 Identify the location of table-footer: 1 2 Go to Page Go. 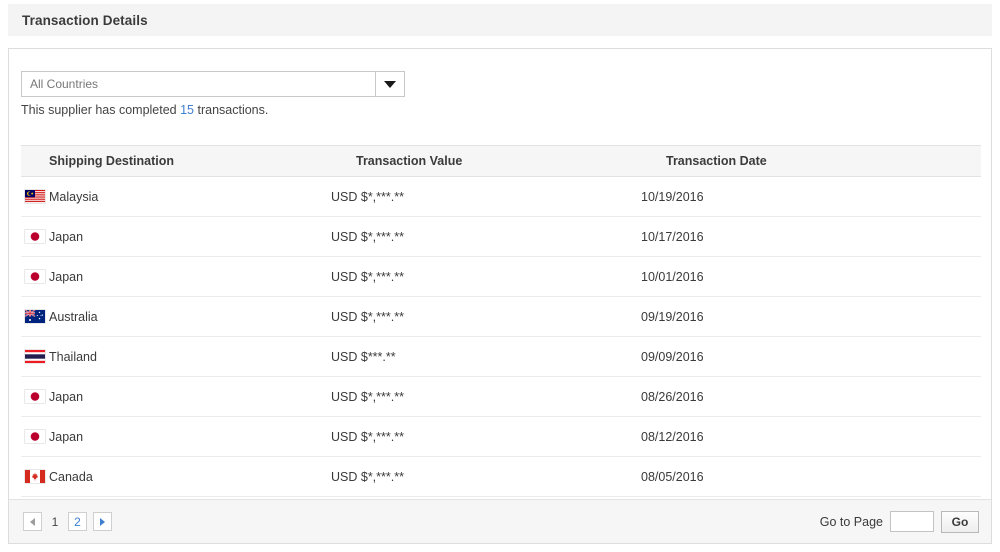
(500, 521).